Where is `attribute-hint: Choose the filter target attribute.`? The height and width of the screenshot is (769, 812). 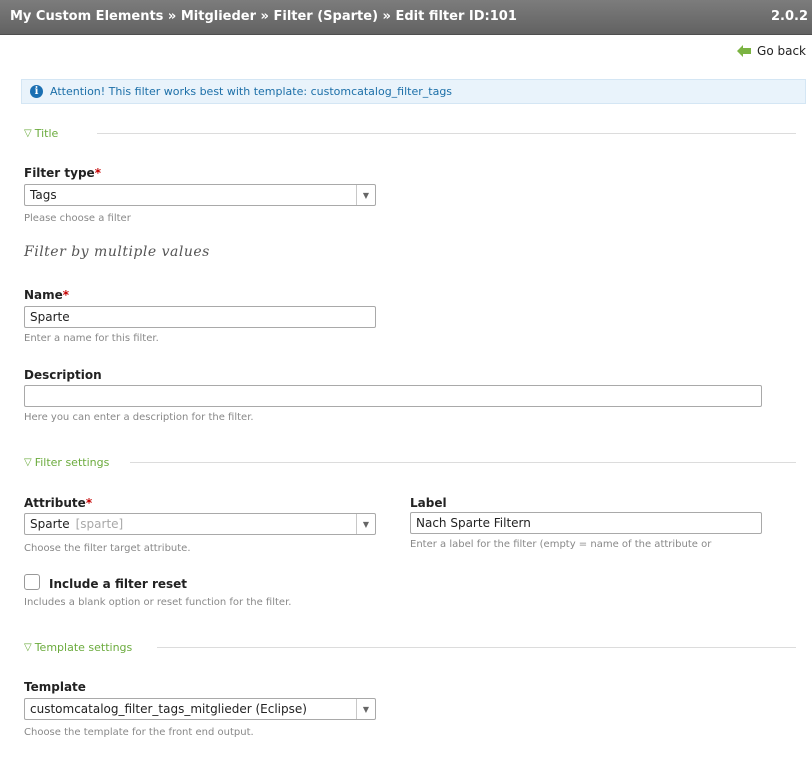 attribute-hint: Choose the filter target attribute. is located at coordinates (107, 548).